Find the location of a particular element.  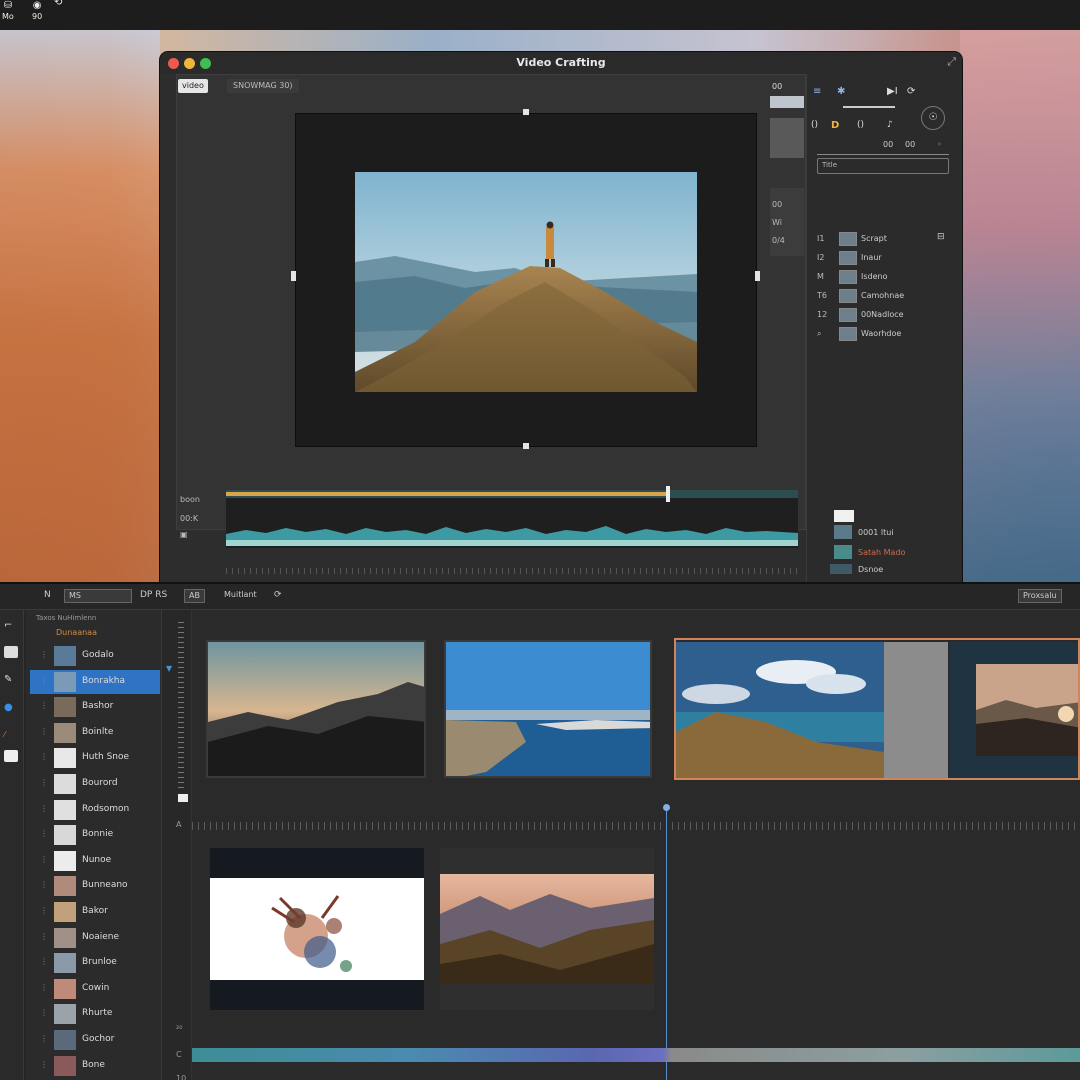

browser-item: ⋮ Boinlte is located at coordinates (95, 733).